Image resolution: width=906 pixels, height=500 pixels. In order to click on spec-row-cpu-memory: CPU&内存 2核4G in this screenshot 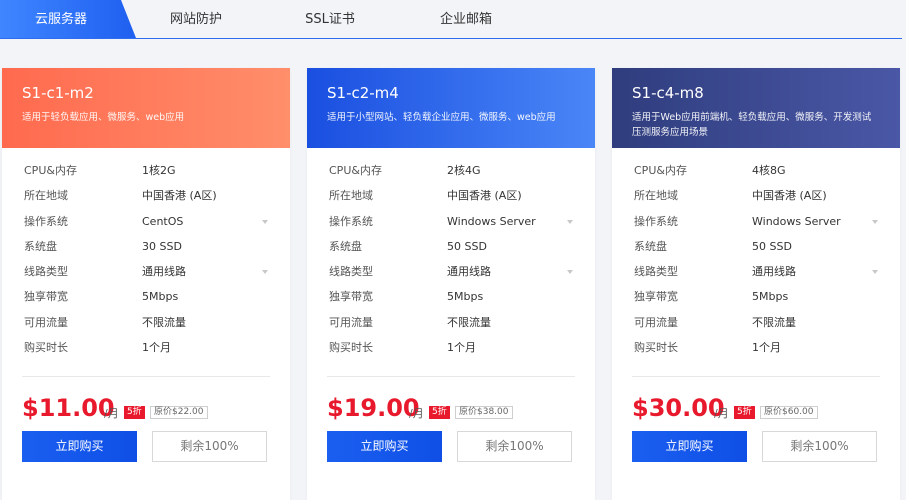, I will do `click(451, 170)`.